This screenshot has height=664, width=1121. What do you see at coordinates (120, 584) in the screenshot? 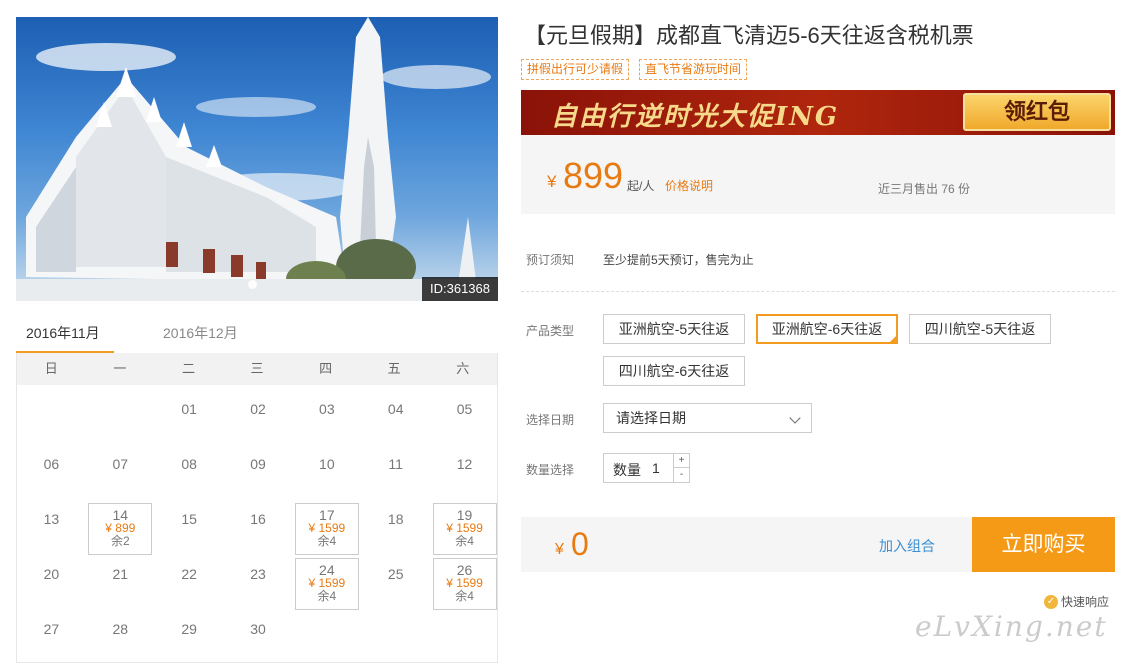
I see `calendar-day: 21` at bounding box center [120, 584].